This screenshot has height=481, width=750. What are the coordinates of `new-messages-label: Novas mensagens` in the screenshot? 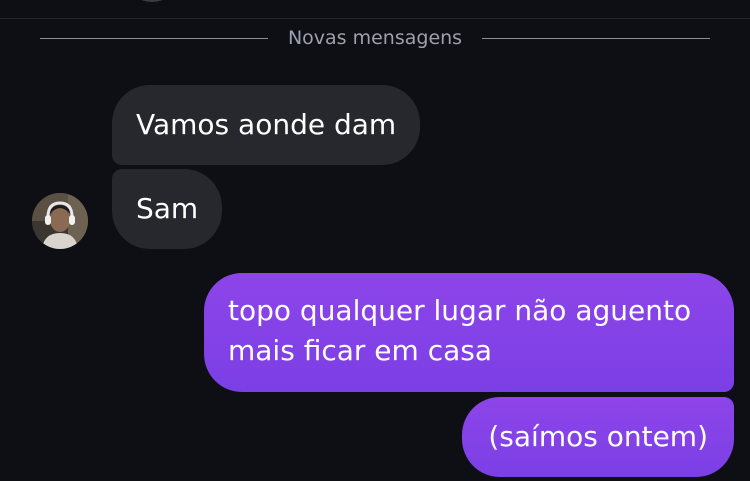 It's located at (375, 38).